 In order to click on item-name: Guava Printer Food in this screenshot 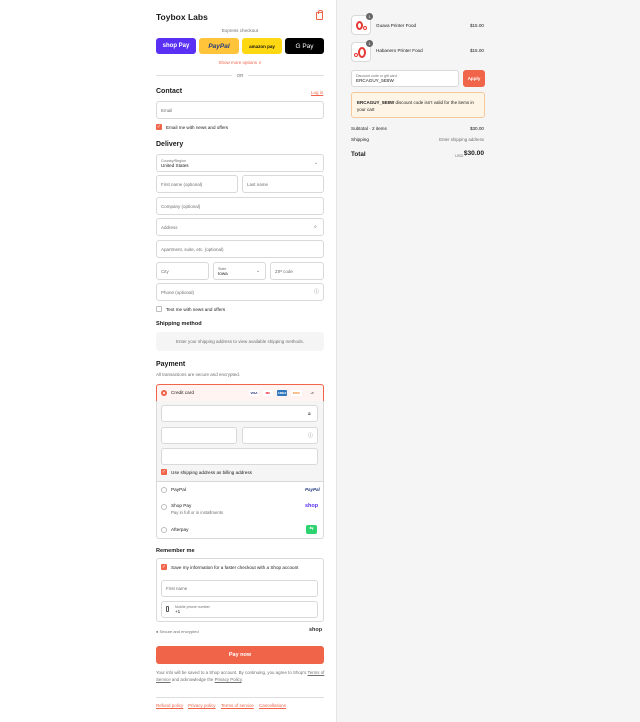, I will do `click(396, 25)`.